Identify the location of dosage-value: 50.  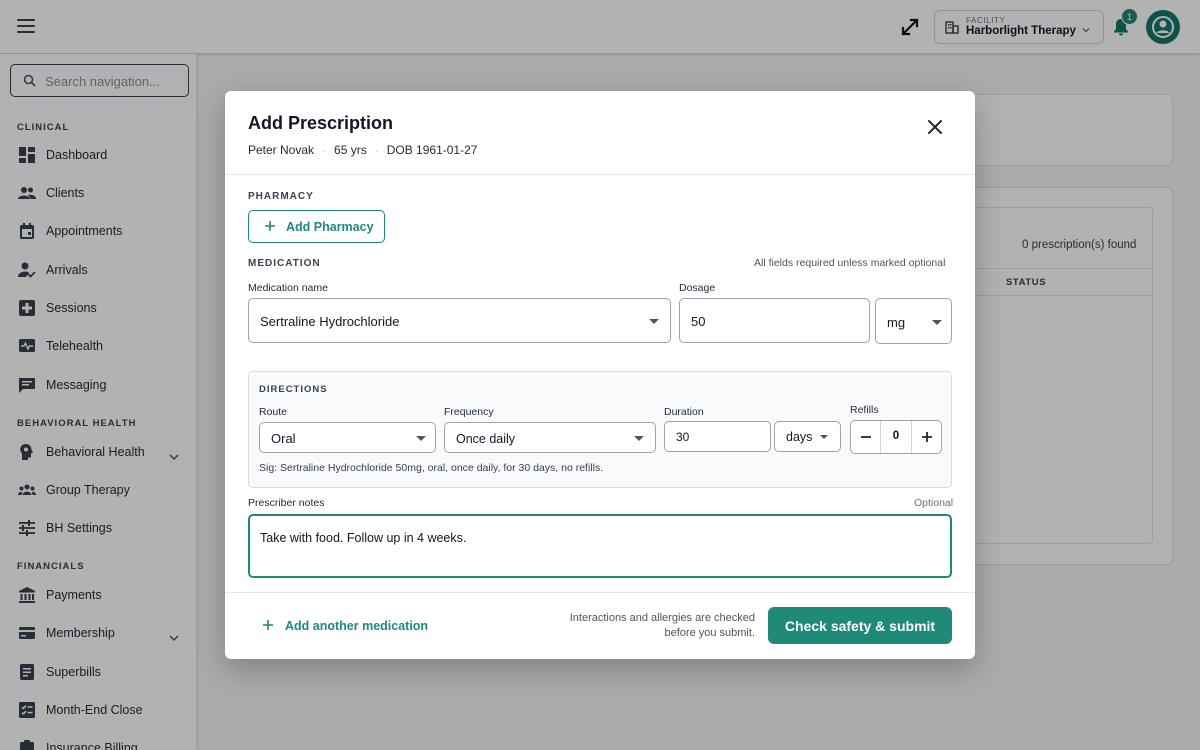
(698, 321).